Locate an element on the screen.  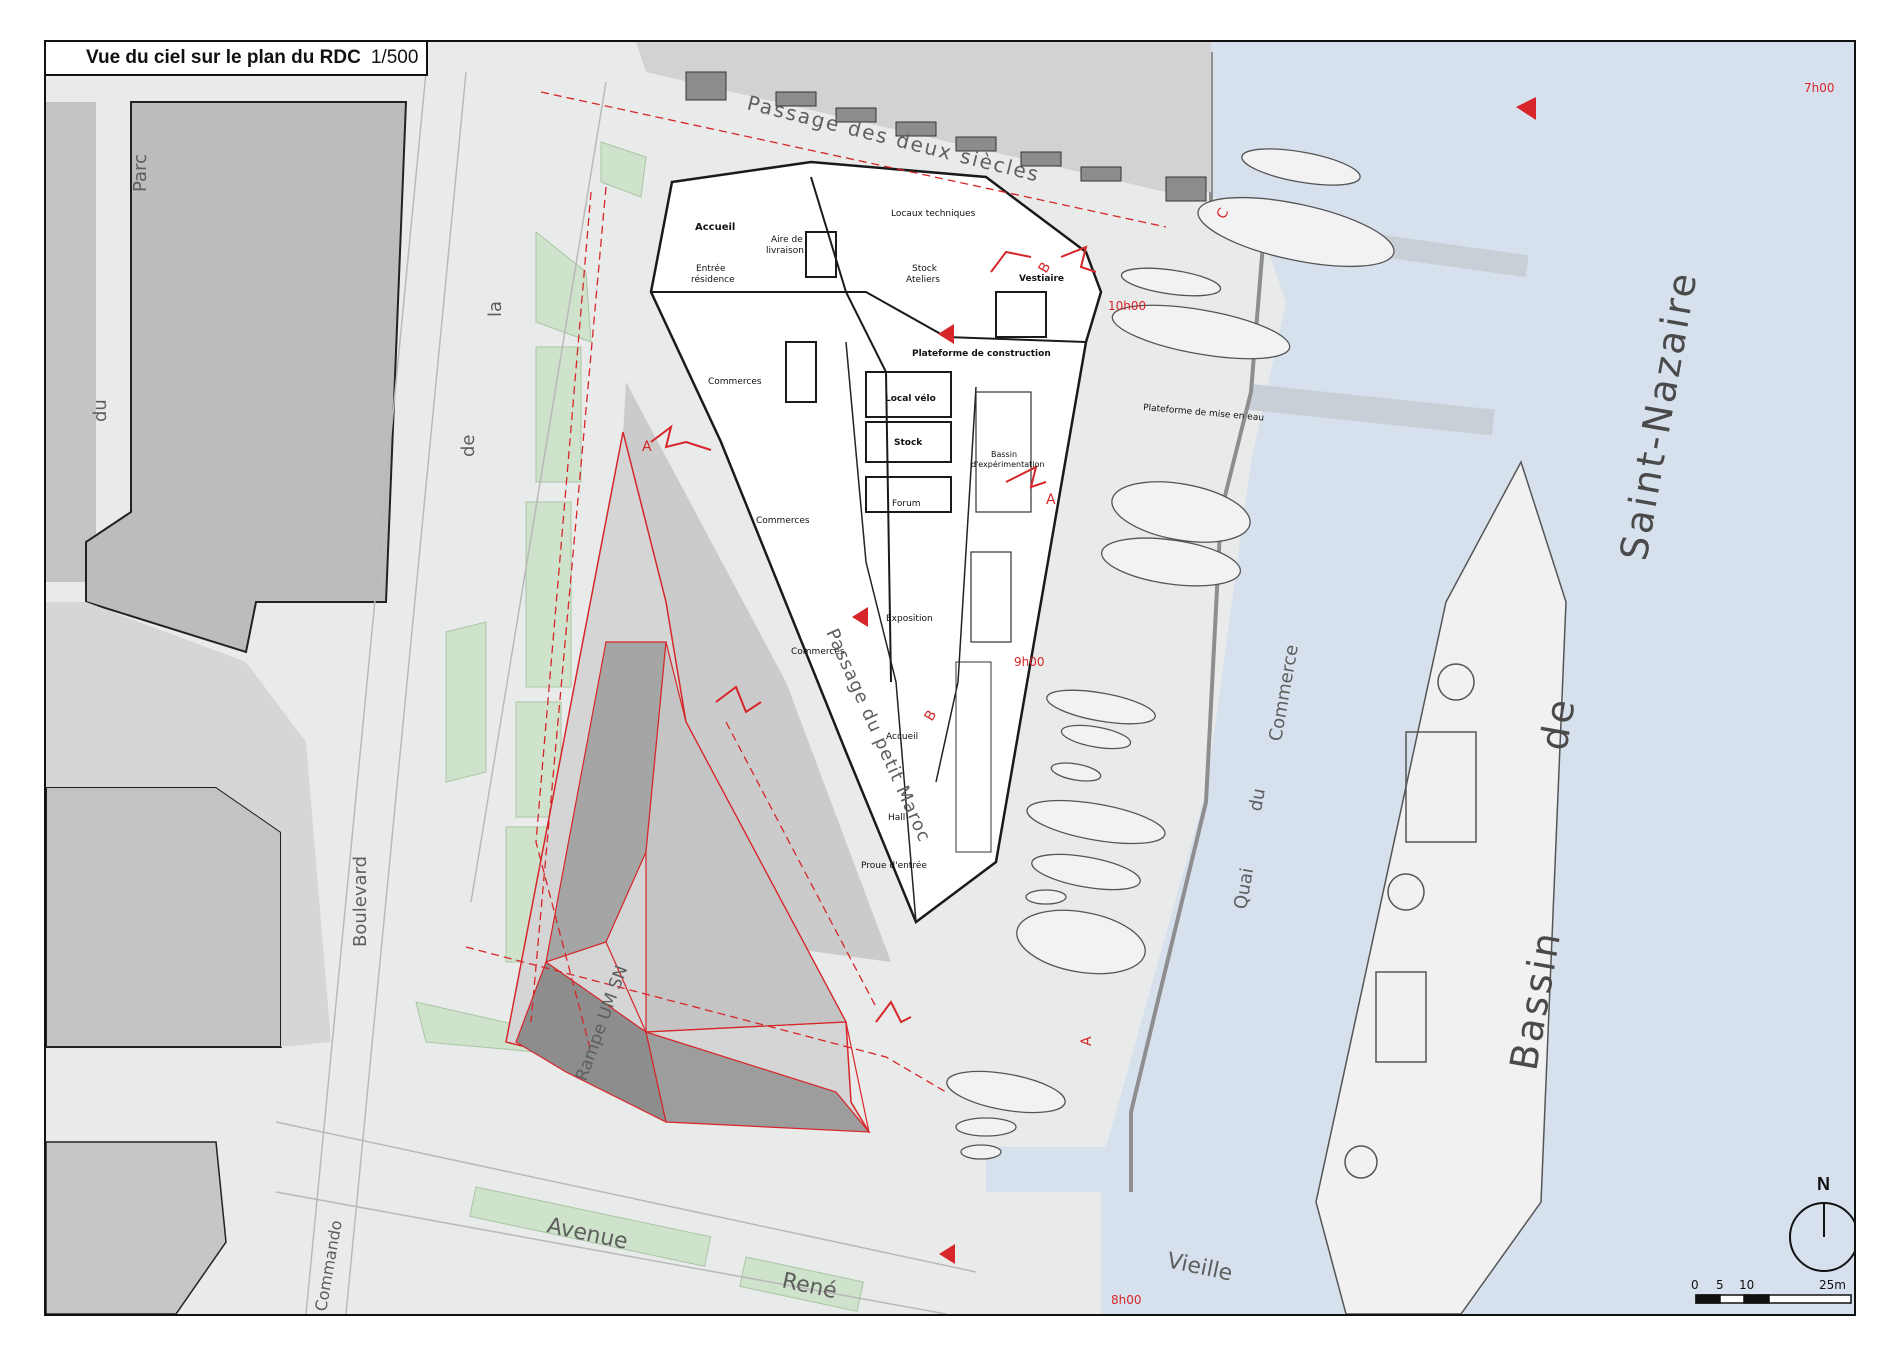
room-entree-residence-2: résidence is located at coordinates (713, 279).